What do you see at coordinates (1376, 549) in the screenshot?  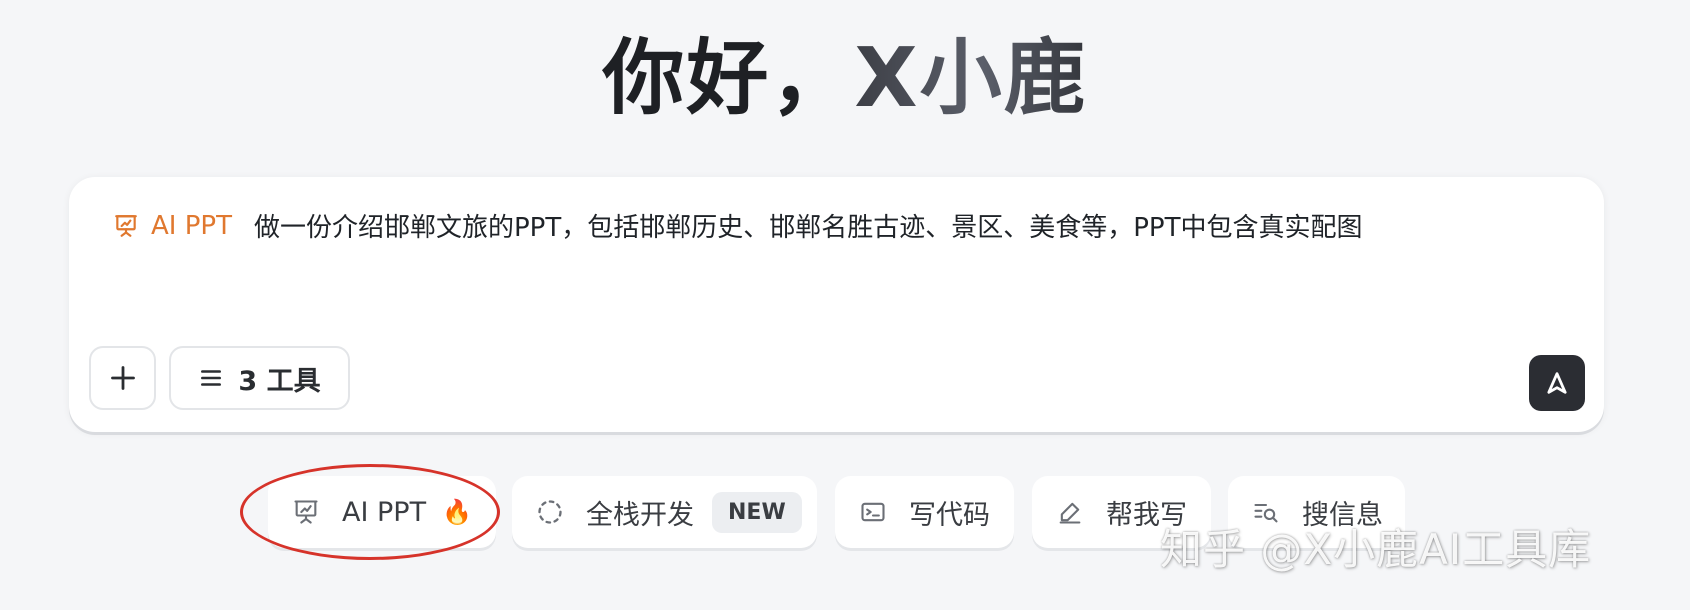 I see `watermark: 知乎 @X小鹿AI工具库` at bounding box center [1376, 549].